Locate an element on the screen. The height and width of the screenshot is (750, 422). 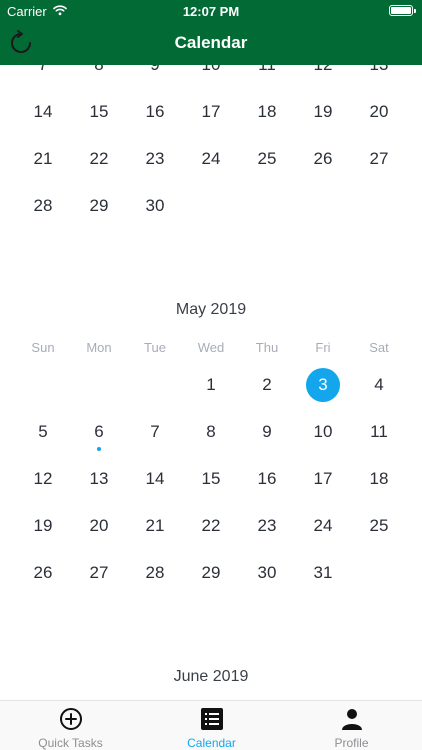
plus-circle-icon is located at coordinates (71, 719).